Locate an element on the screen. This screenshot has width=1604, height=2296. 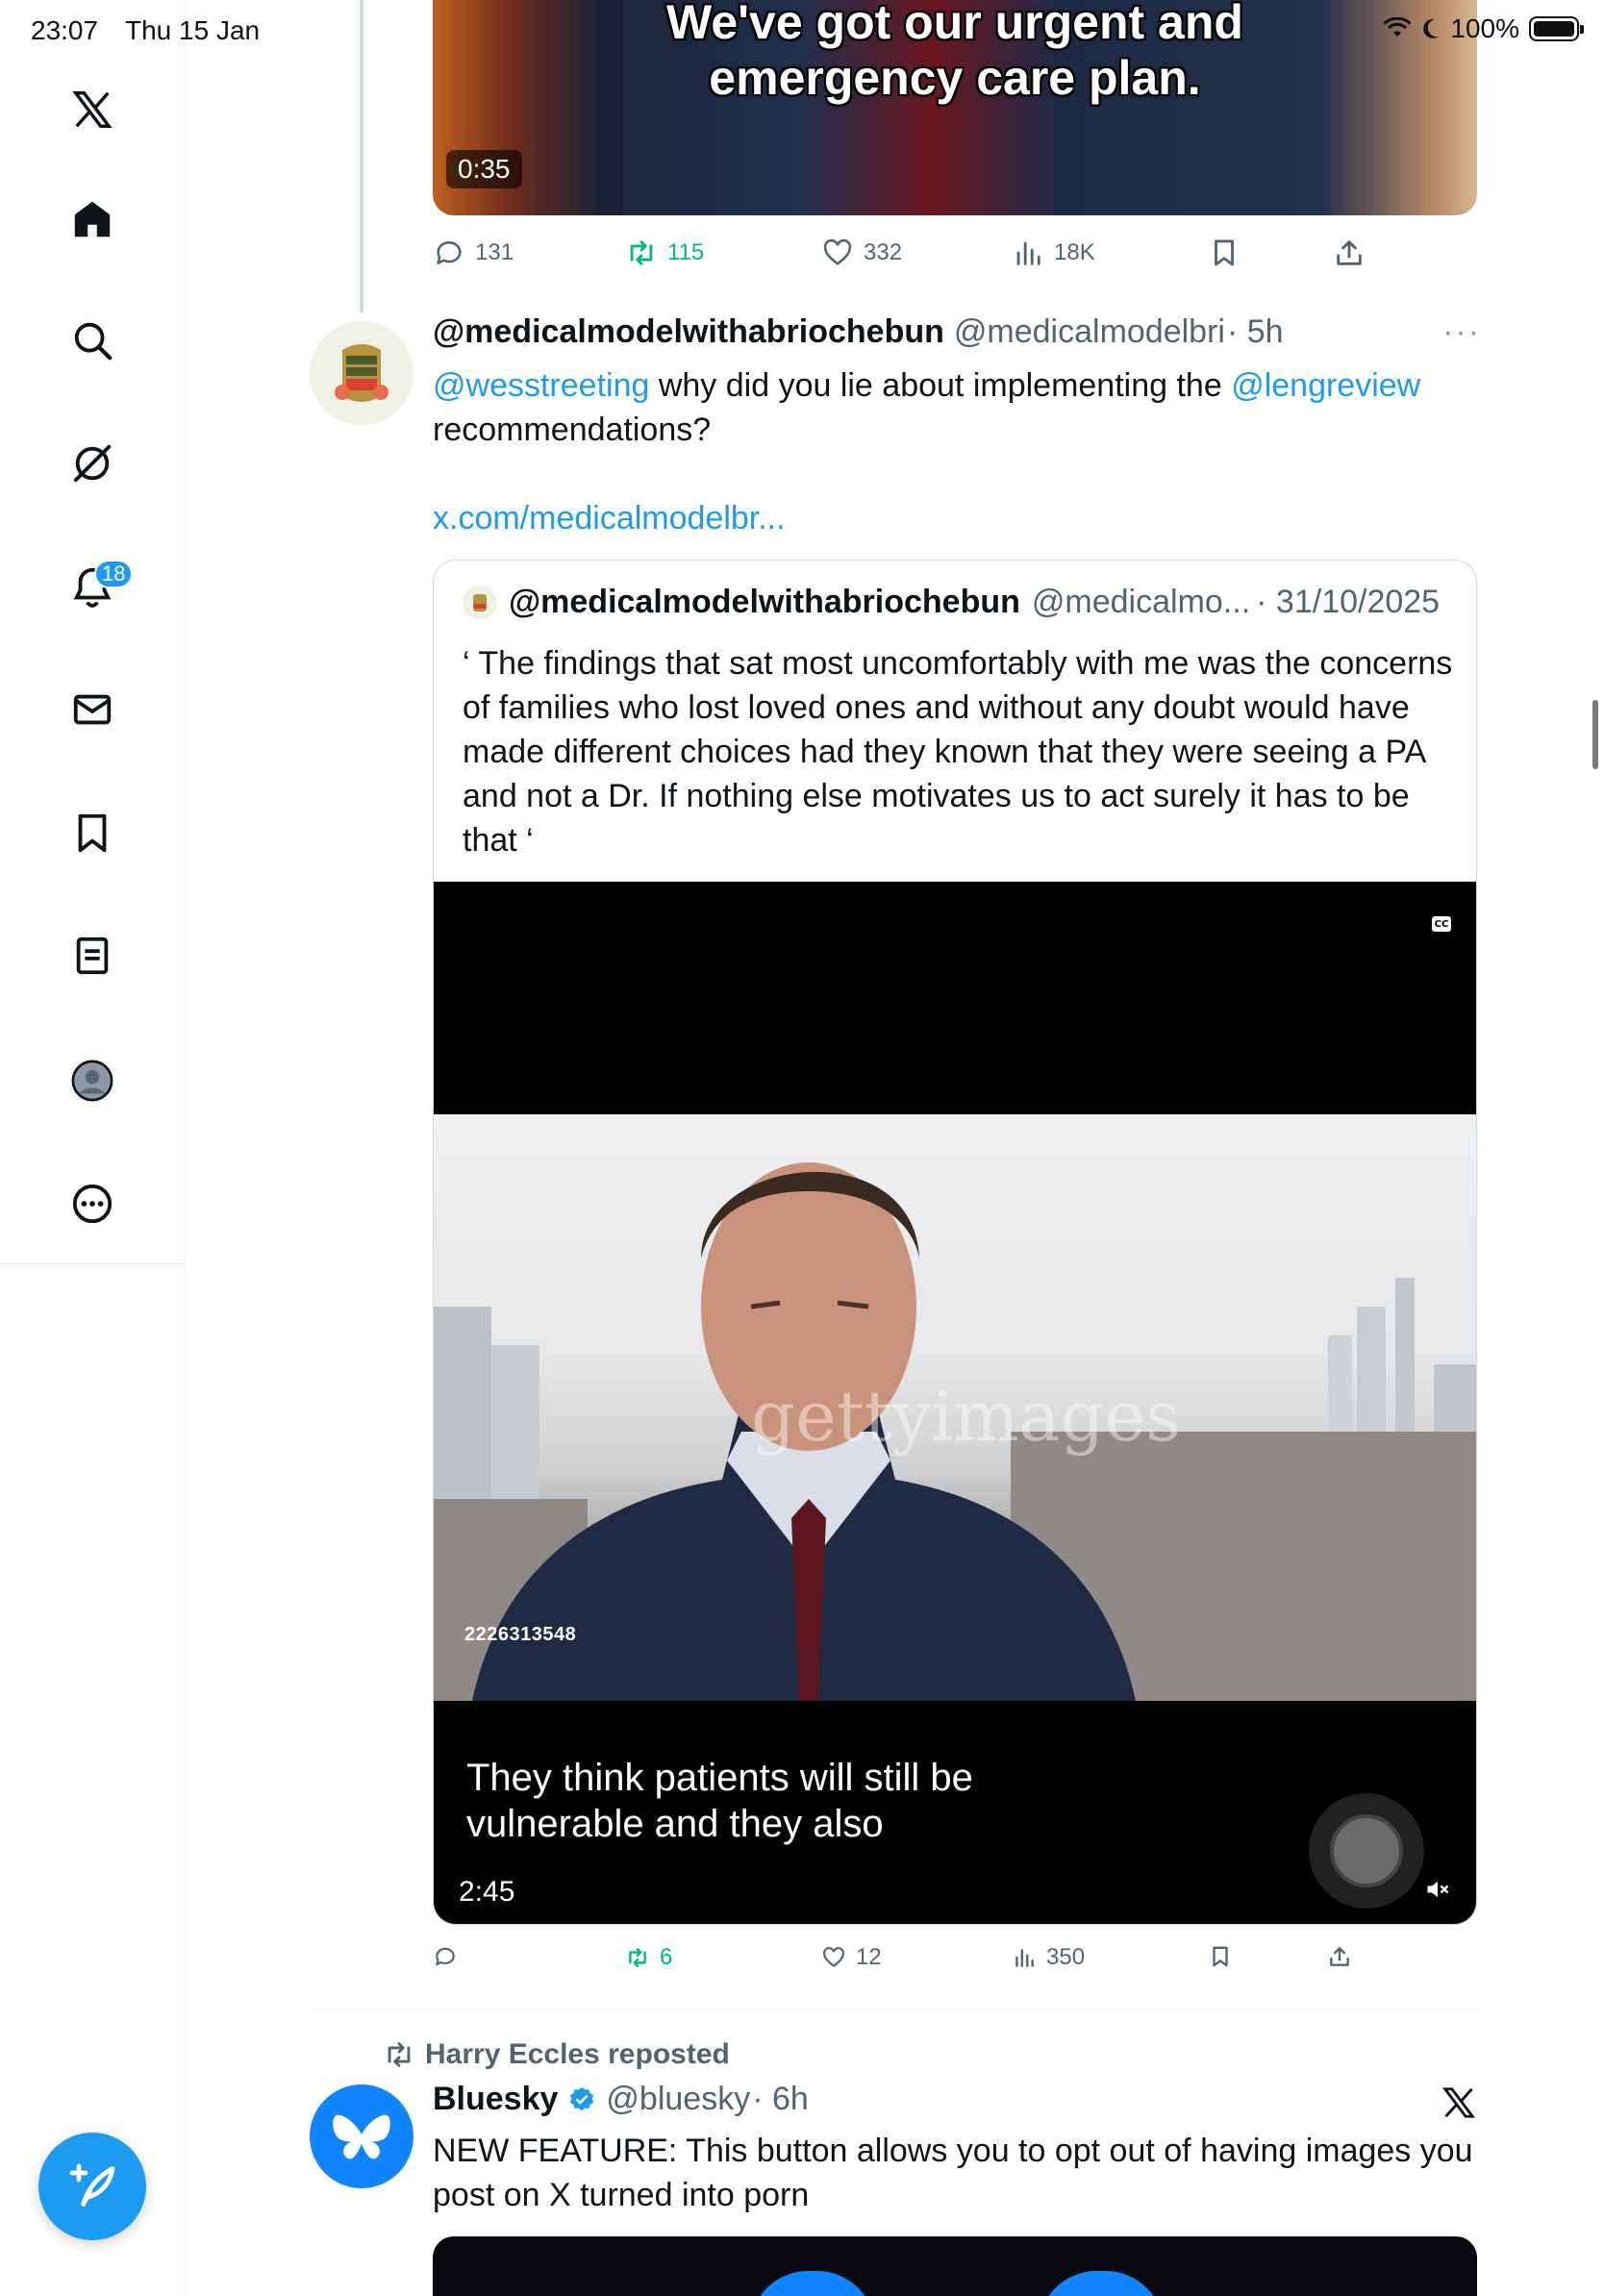
reply-button is located at coordinates (450, 1956).